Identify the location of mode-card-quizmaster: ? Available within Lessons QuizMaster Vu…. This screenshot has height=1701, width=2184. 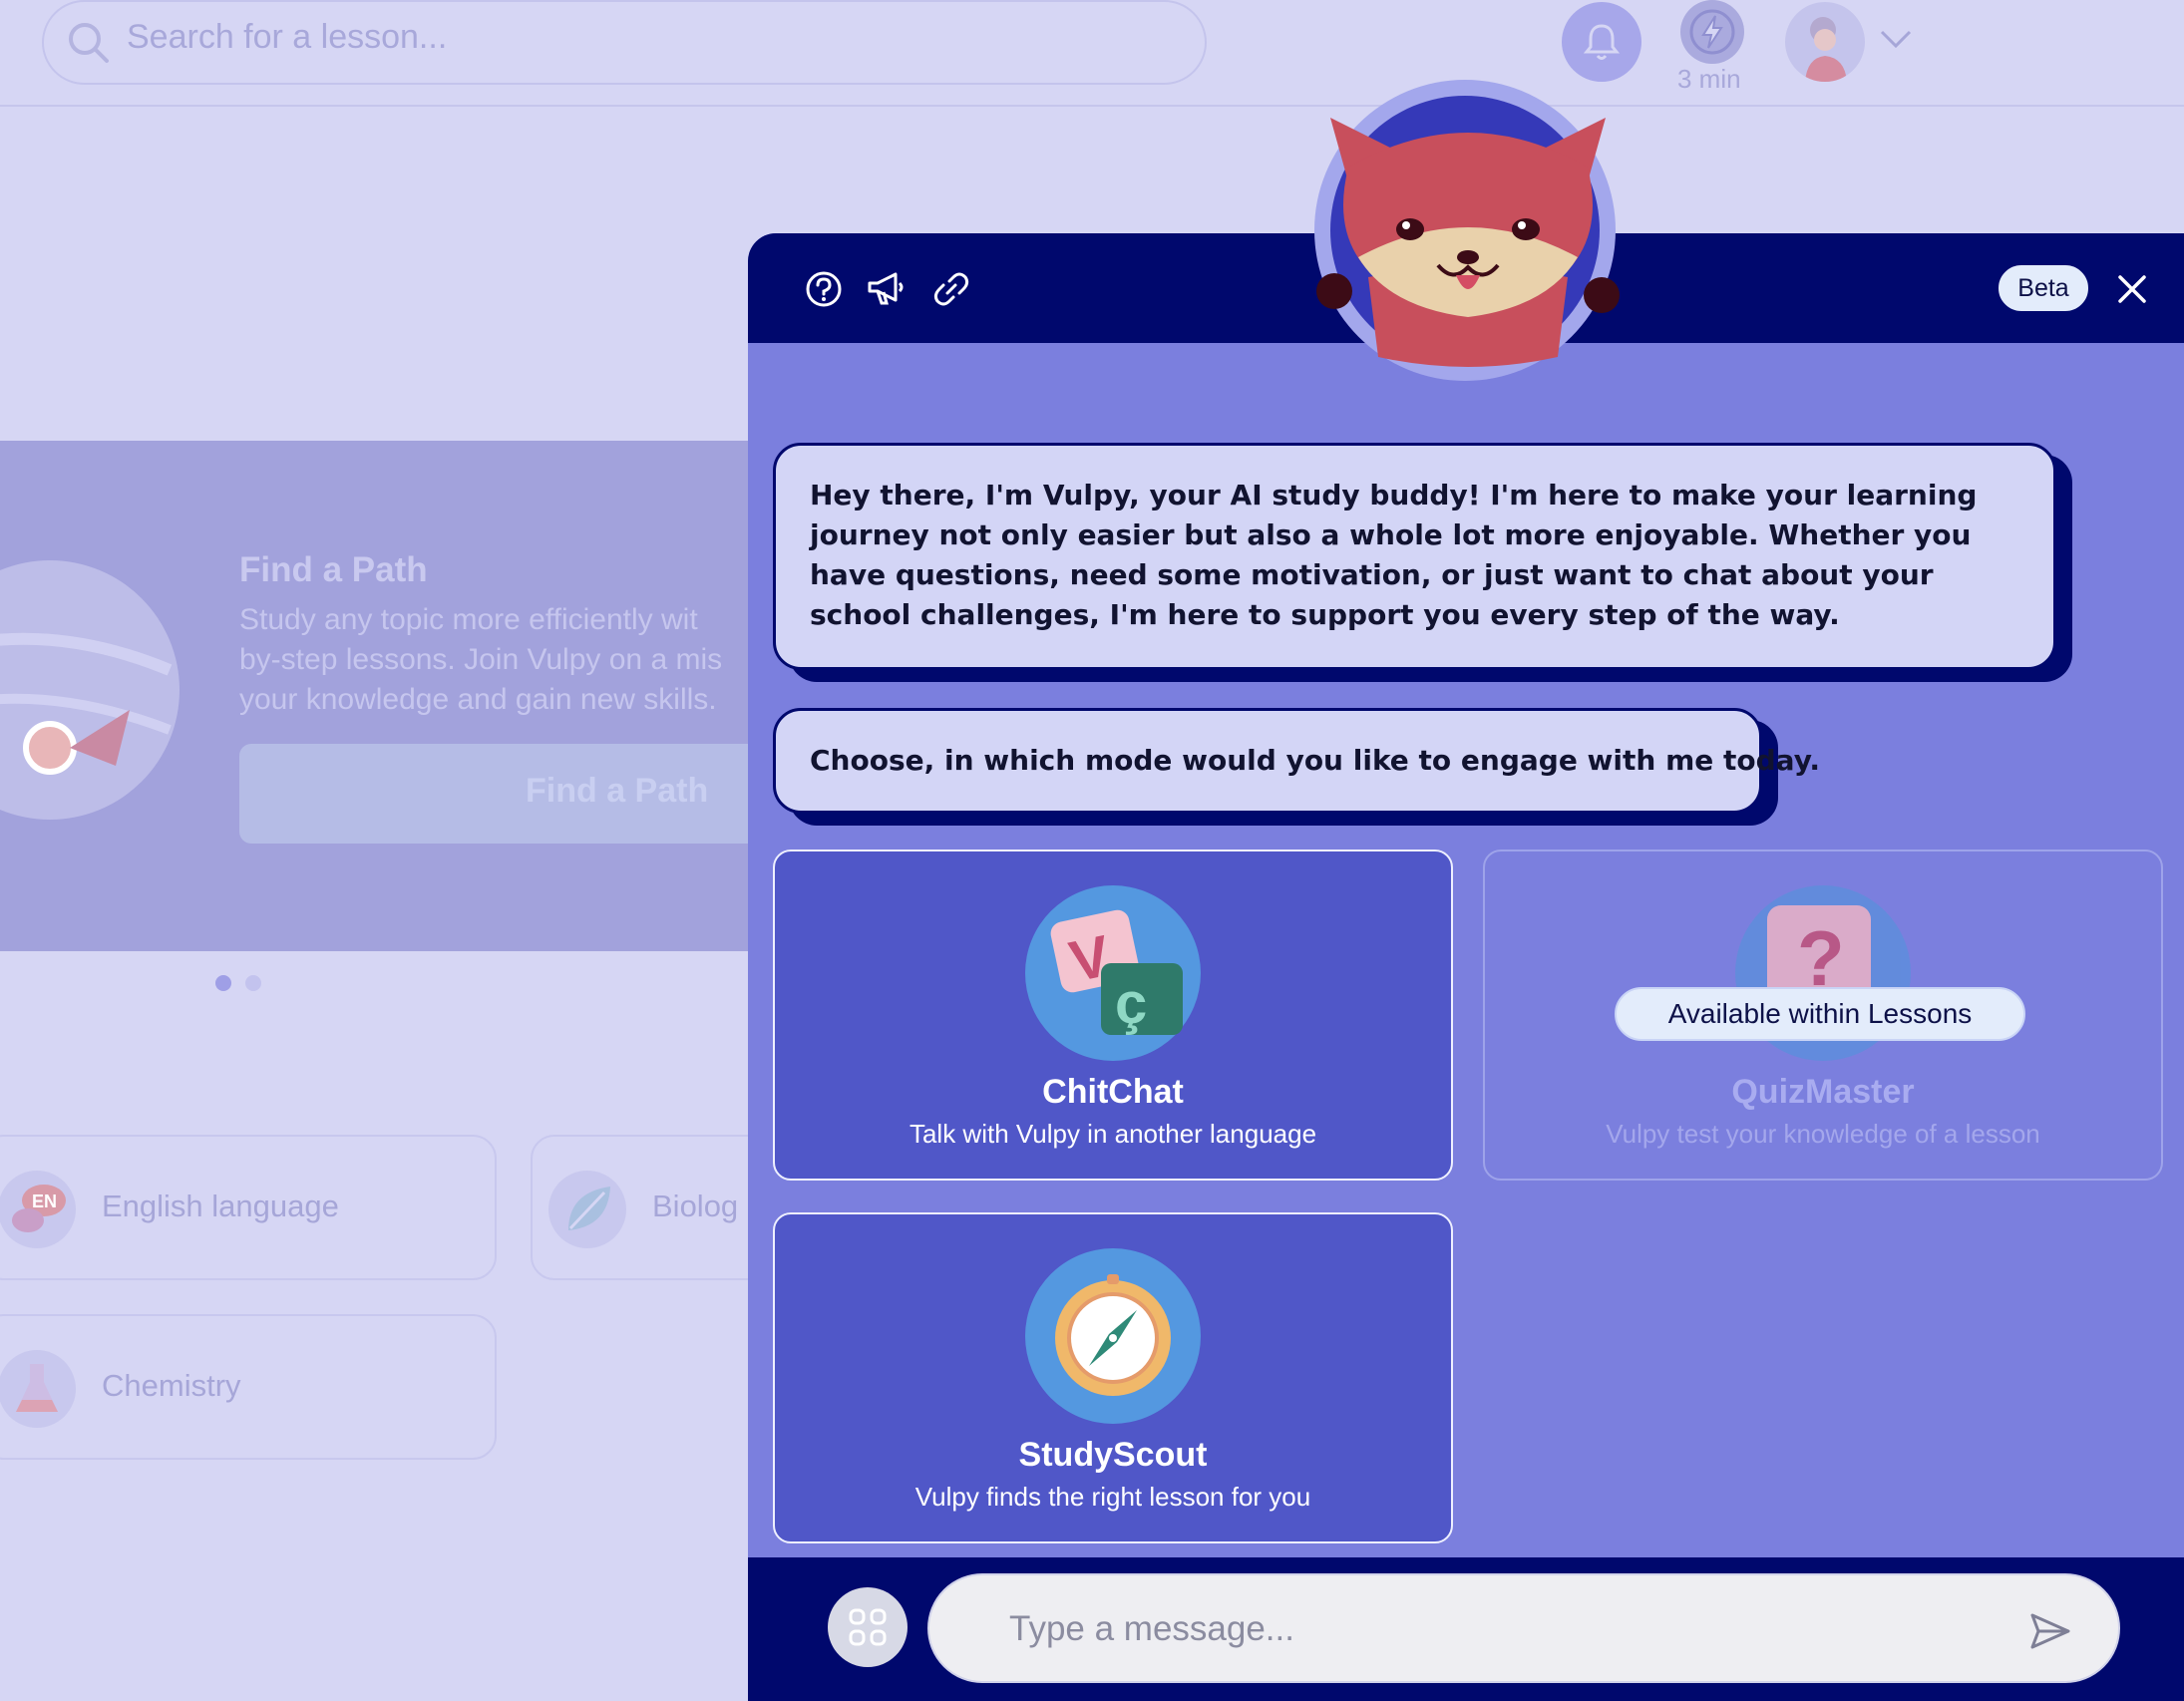
(1823, 1015).